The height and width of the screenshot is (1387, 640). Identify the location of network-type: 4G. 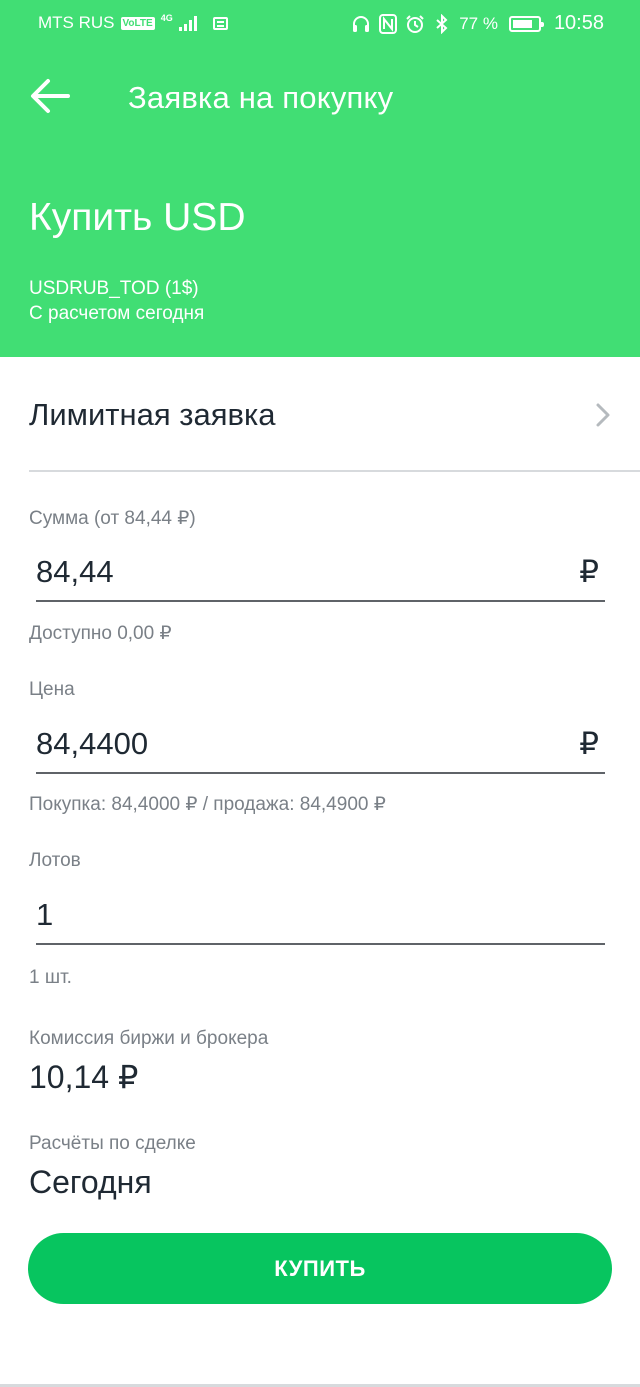
(166, 17).